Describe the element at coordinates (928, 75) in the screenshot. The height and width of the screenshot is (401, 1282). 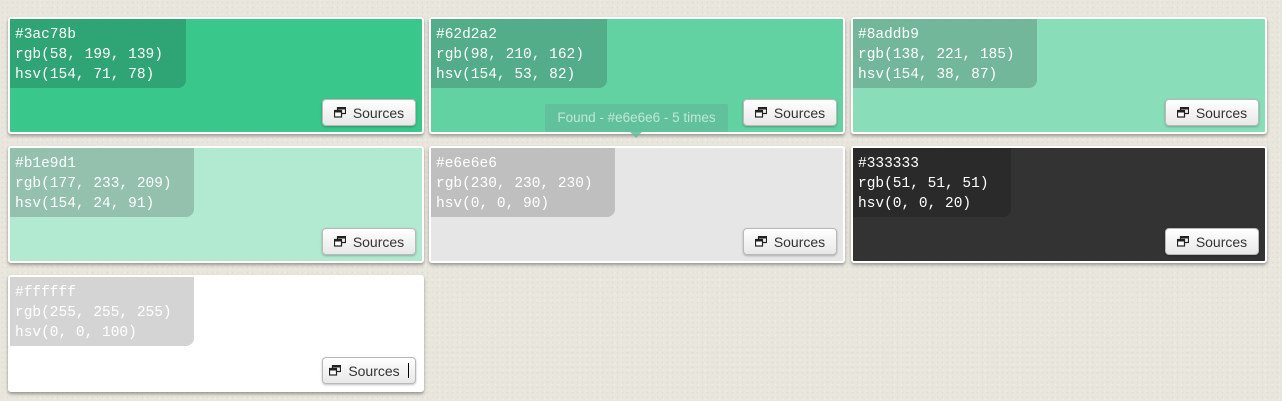
I see `hsv-value: hsv(154, 38, 87)` at that location.